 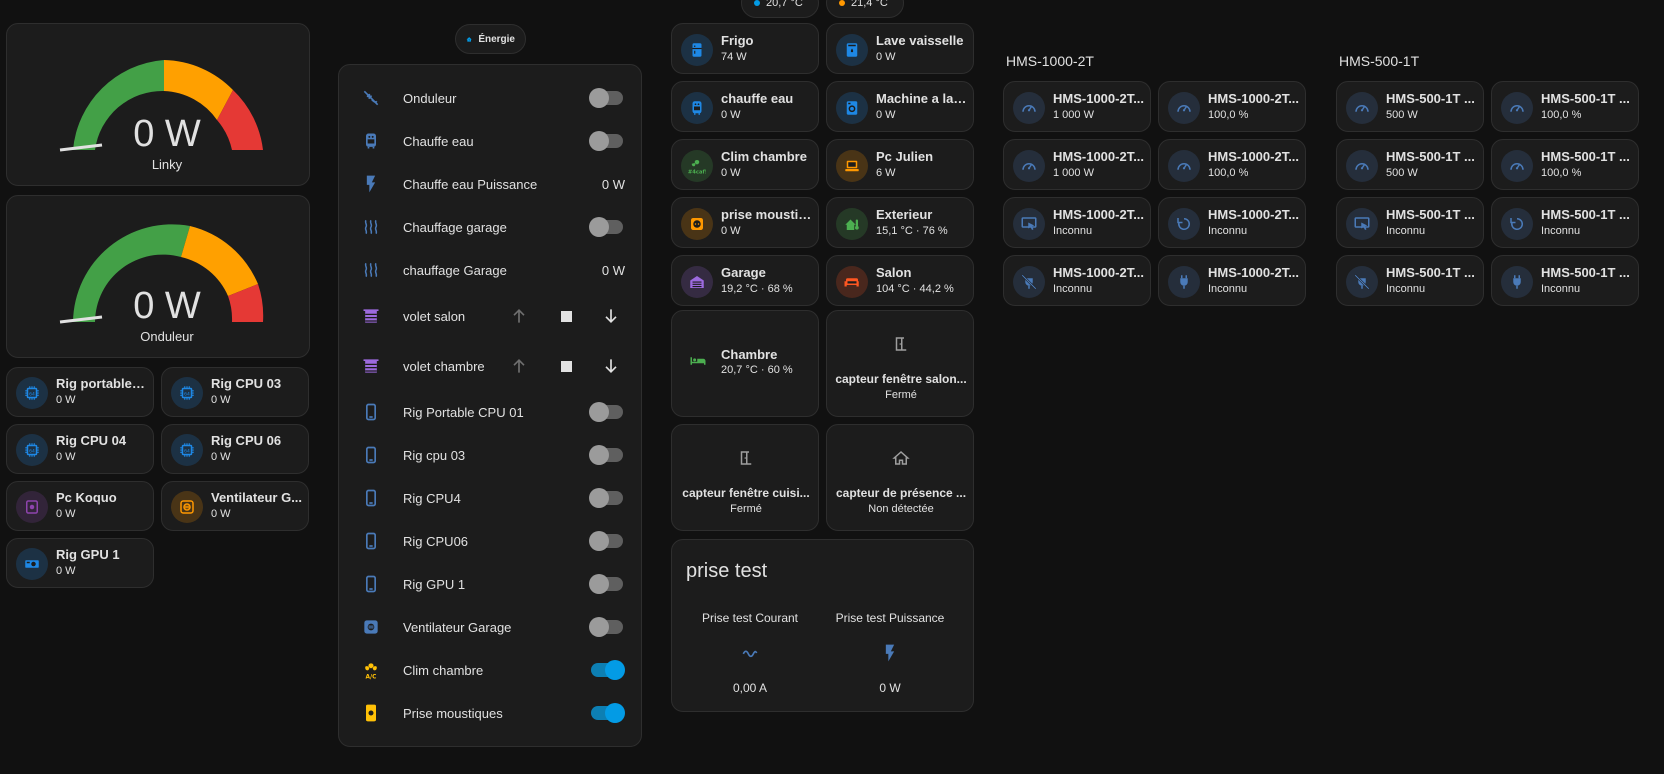 I want to click on water-heater-icon, so click(x=697, y=107).